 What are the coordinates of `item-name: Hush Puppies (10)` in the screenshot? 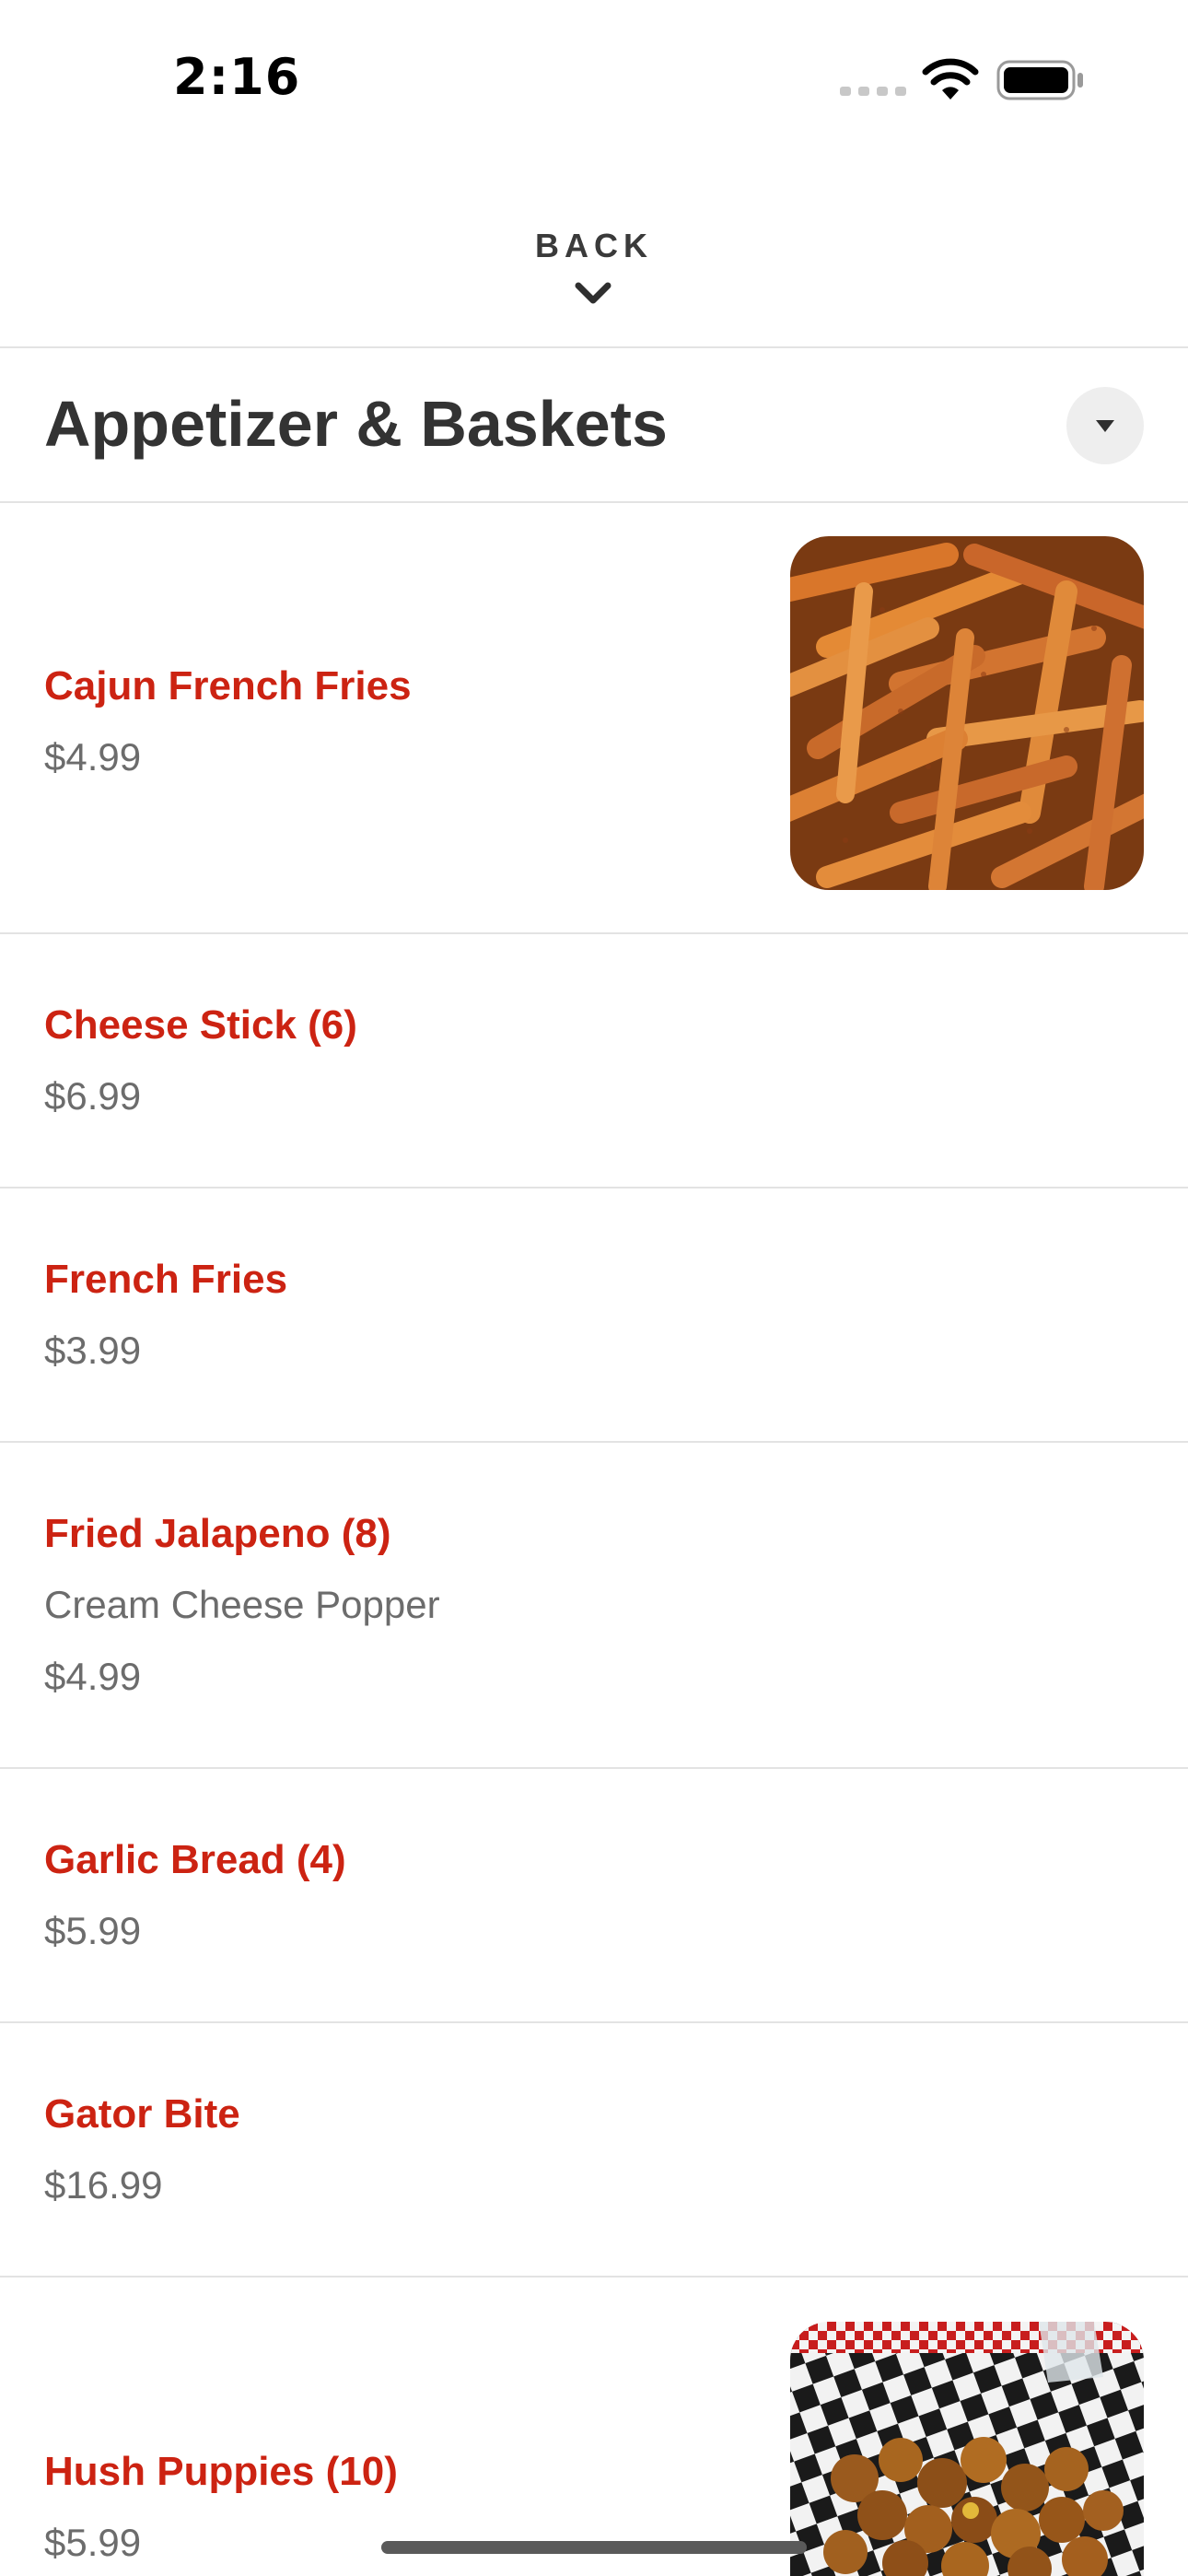 It's located at (221, 2471).